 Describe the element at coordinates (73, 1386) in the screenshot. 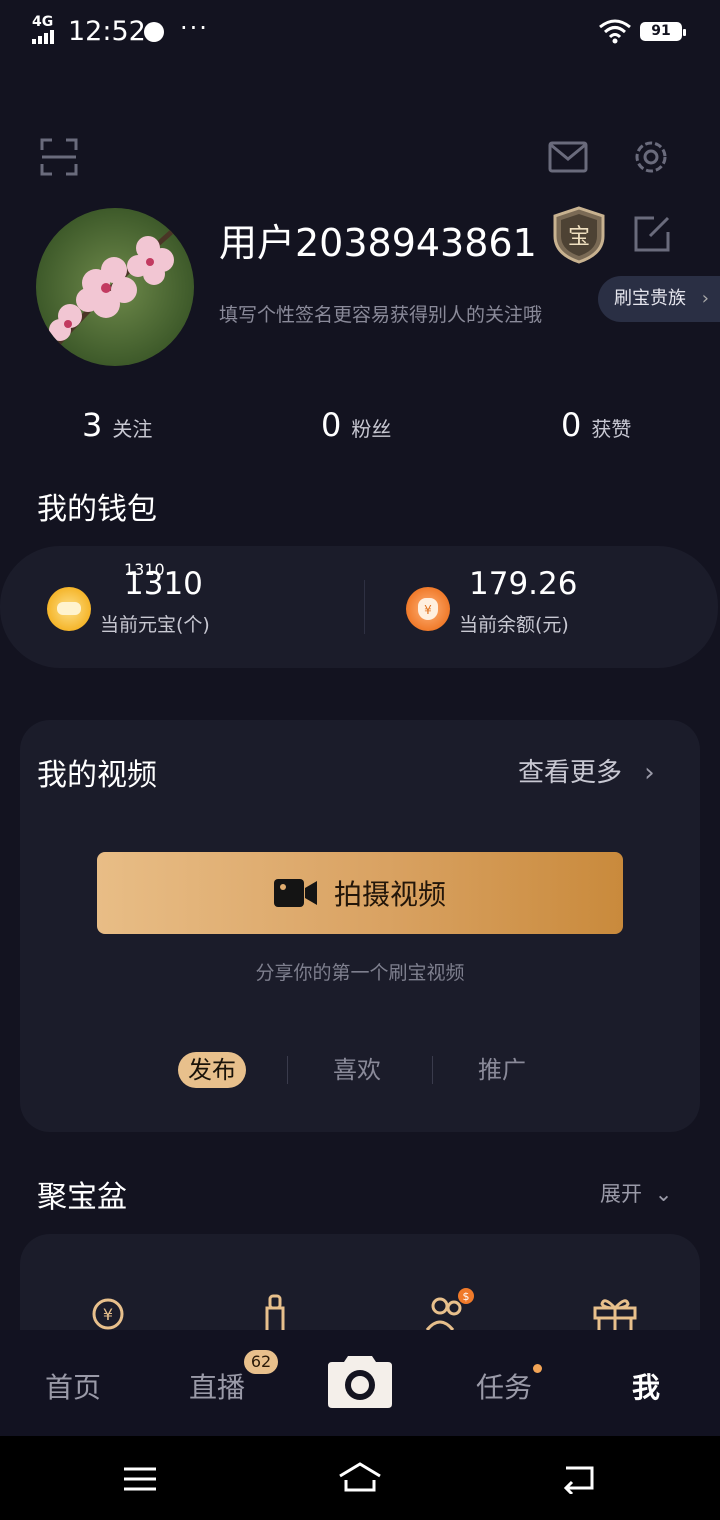

I see `nav-home: 首页` at that location.